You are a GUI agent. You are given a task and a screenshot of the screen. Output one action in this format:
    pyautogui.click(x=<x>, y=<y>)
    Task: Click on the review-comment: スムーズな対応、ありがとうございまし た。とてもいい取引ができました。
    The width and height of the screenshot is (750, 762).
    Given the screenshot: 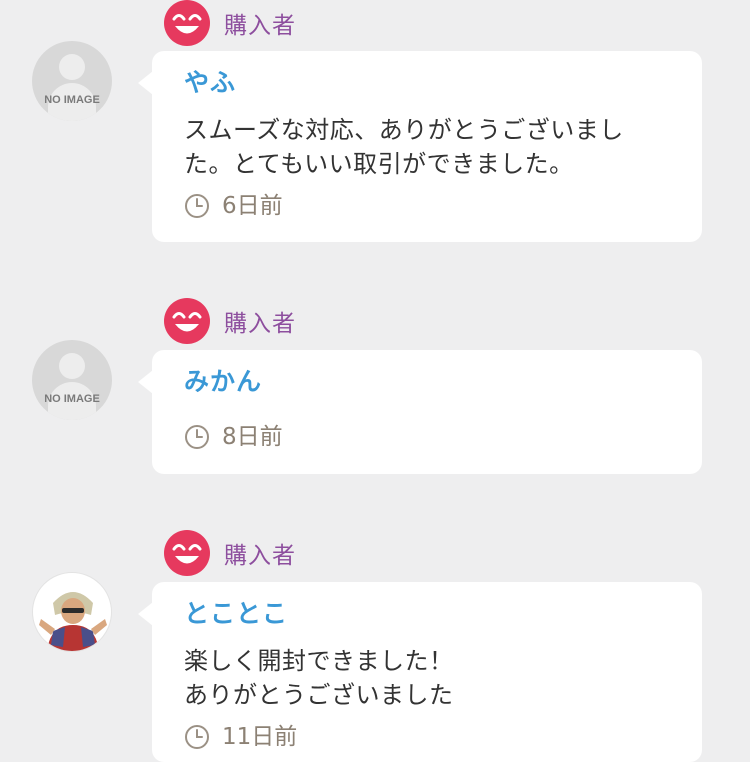 What is the action you would take?
    pyautogui.click(x=404, y=147)
    